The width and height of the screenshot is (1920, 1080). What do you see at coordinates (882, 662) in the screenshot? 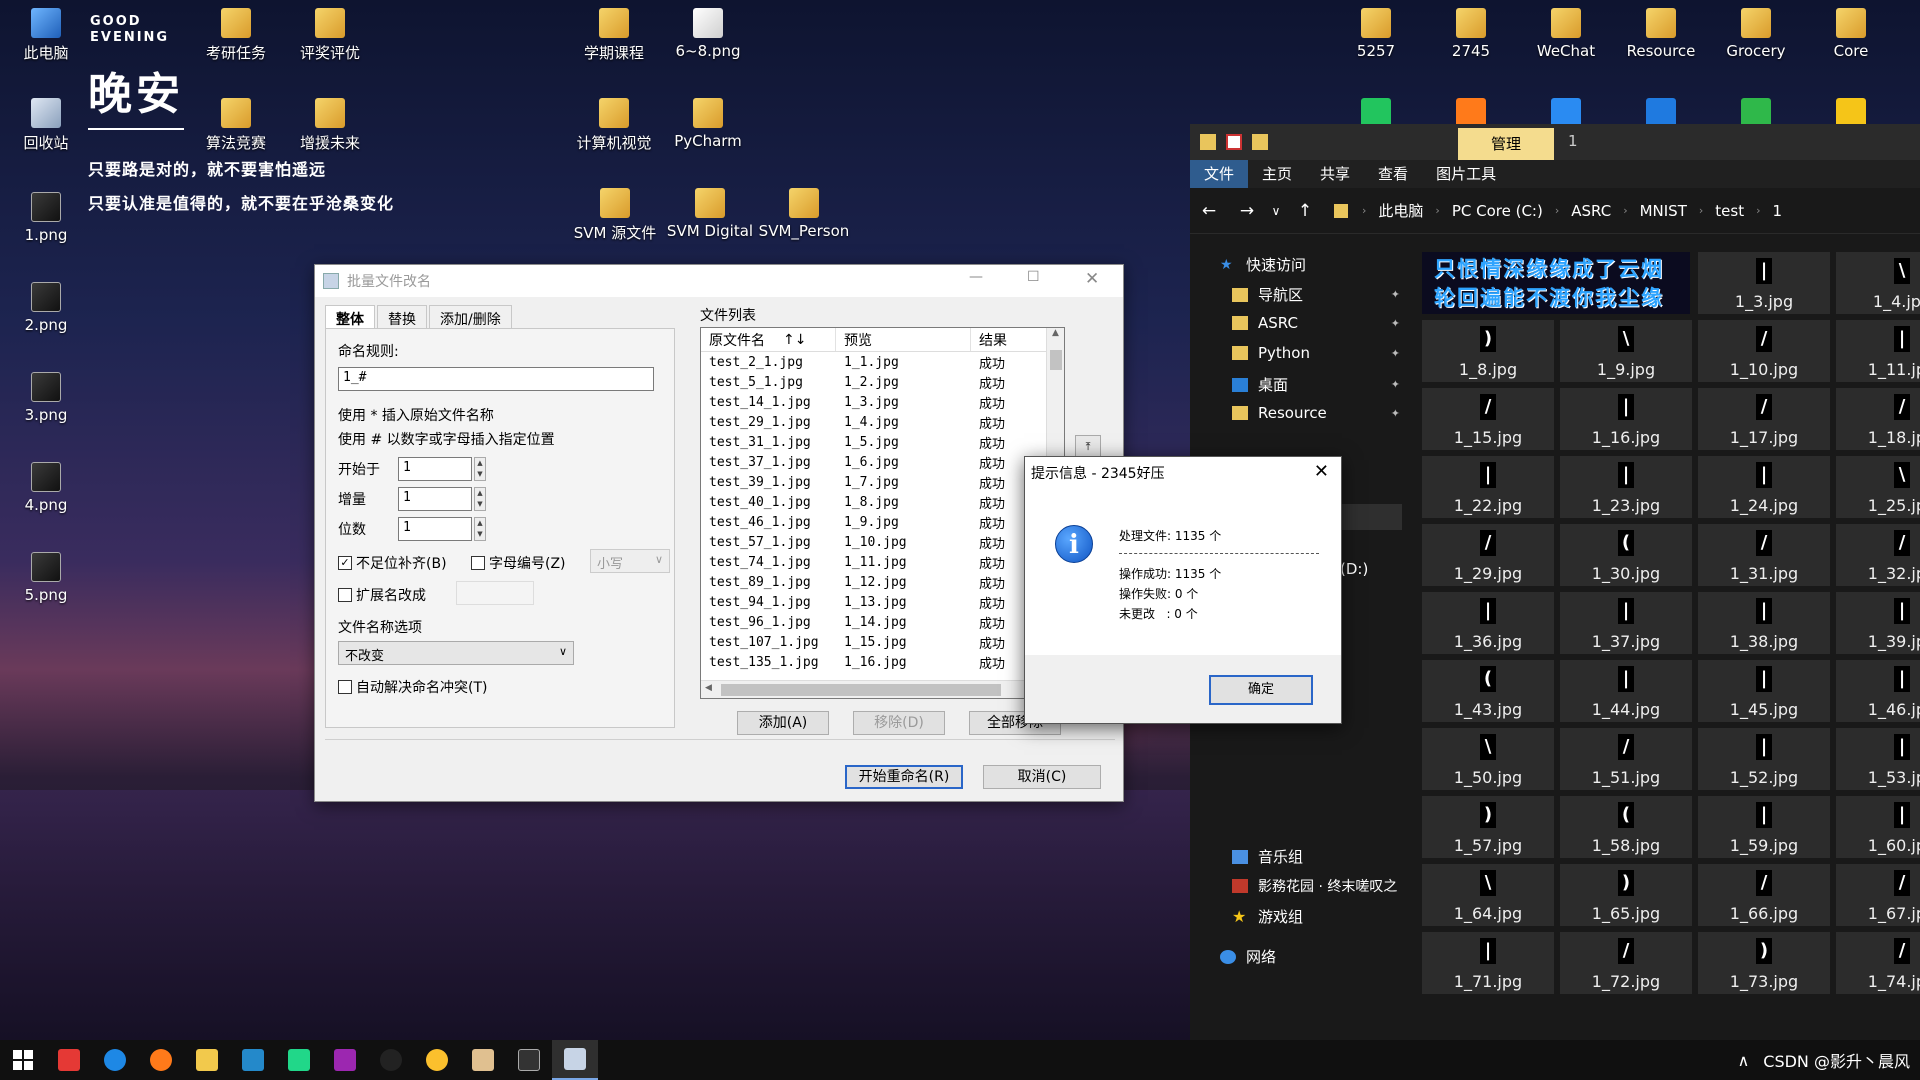
I see `list-item: test_135_1.jpg 1_16.jpg 成功` at bounding box center [882, 662].